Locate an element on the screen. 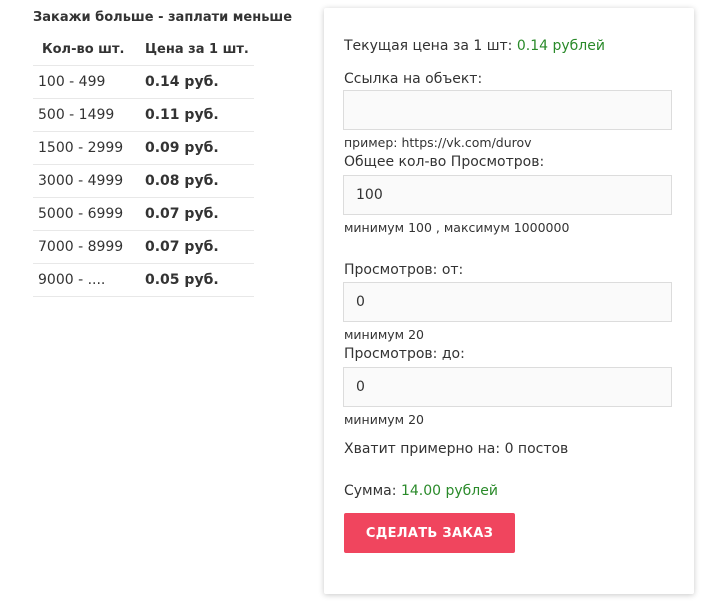 Image resolution: width=713 pixels, height=610 pixels. row-price: 0.05 руб. is located at coordinates (199, 280).